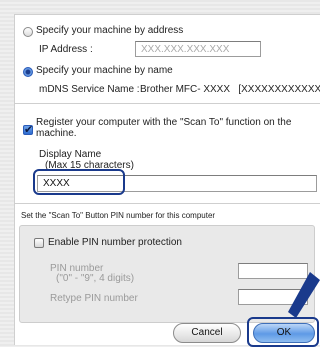 Image resolution: width=320 pixels, height=347 pixels. Describe the element at coordinates (104, 70) in the screenshot. I see `specify-by-name-label: Specify your machine by name` at that location.